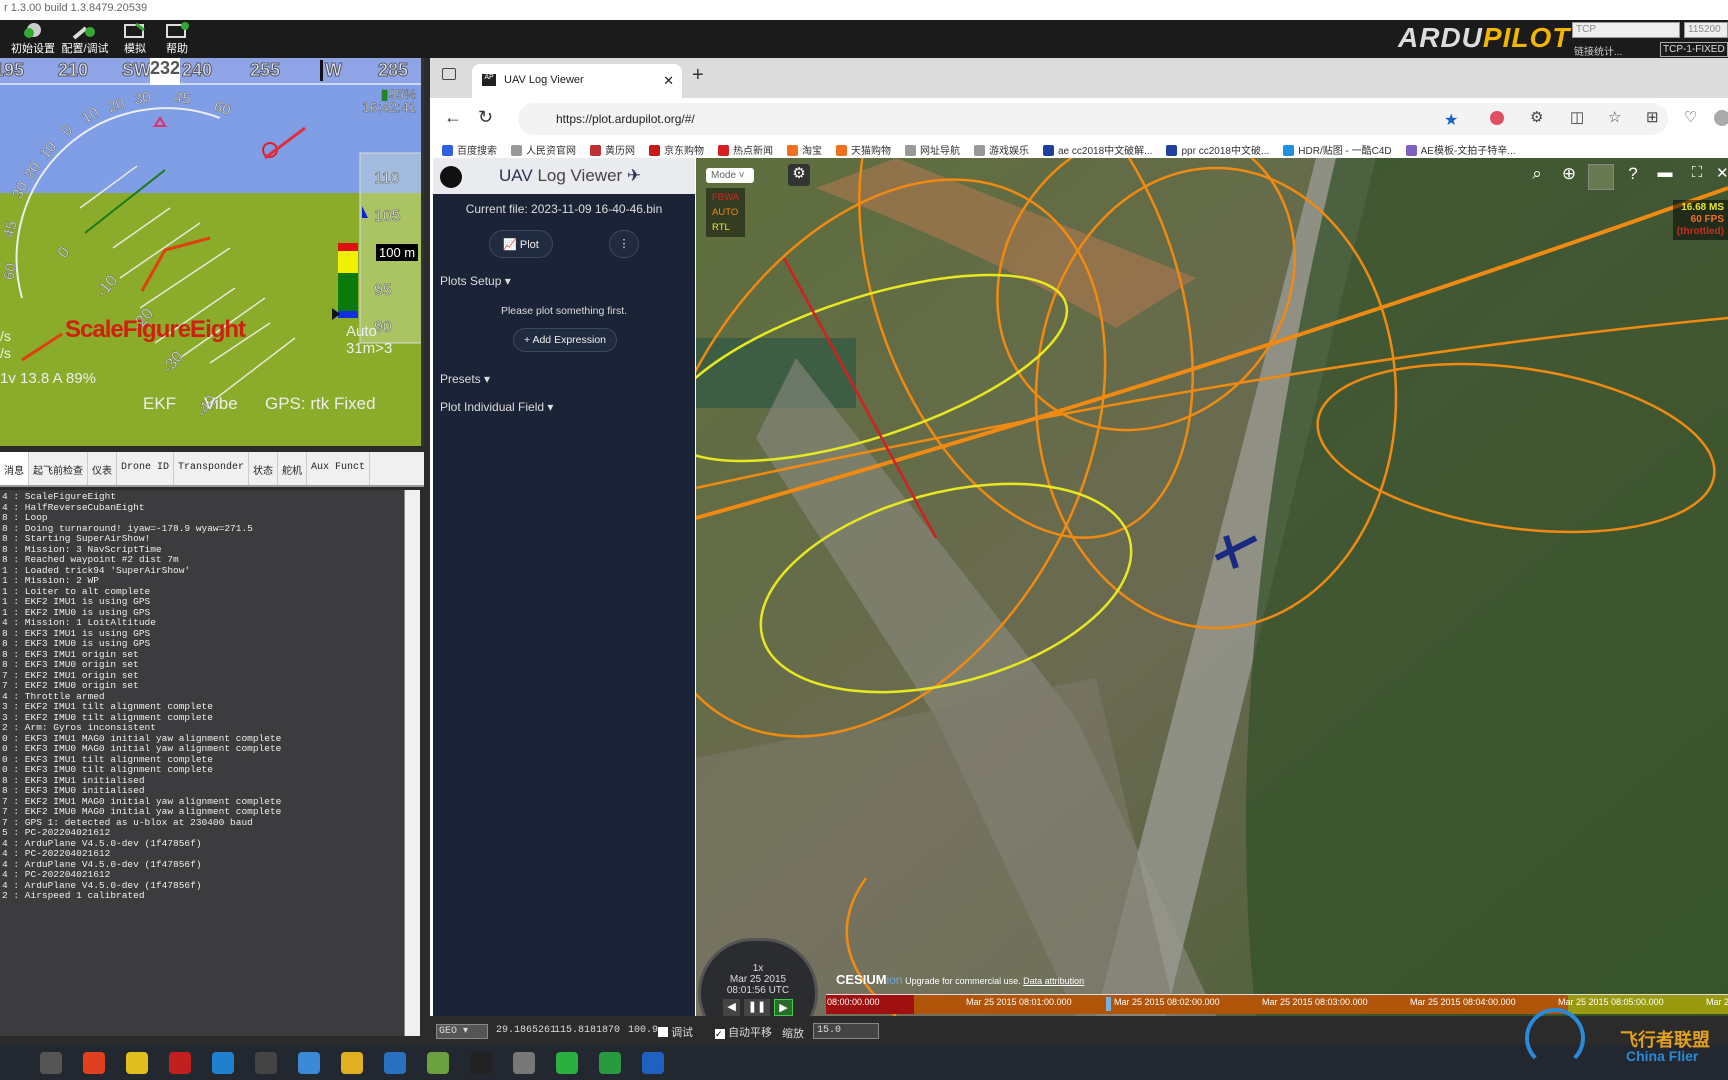  I want to click on tab-3: Drone ID, so click(146, 468).